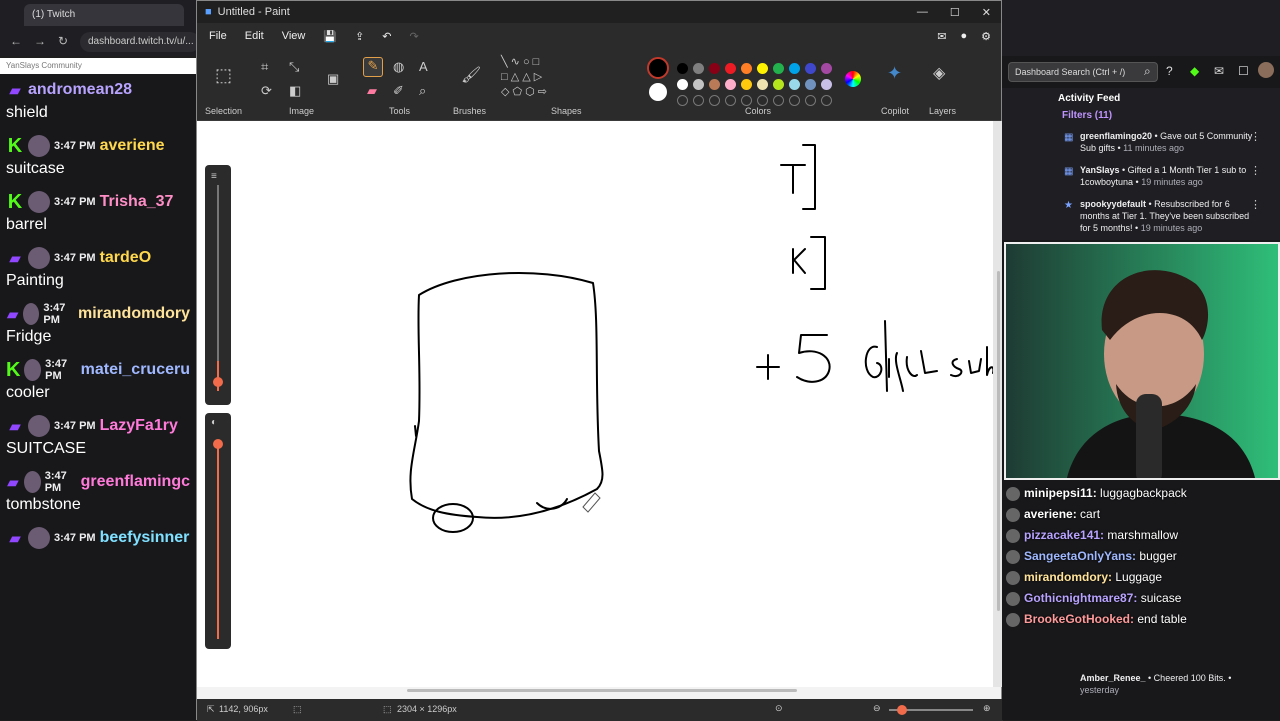 This screenshot has width=1280, height=721. Describe the element at coordinates (423, 66) in the screenshot. I see `text-icon: A` at that location.